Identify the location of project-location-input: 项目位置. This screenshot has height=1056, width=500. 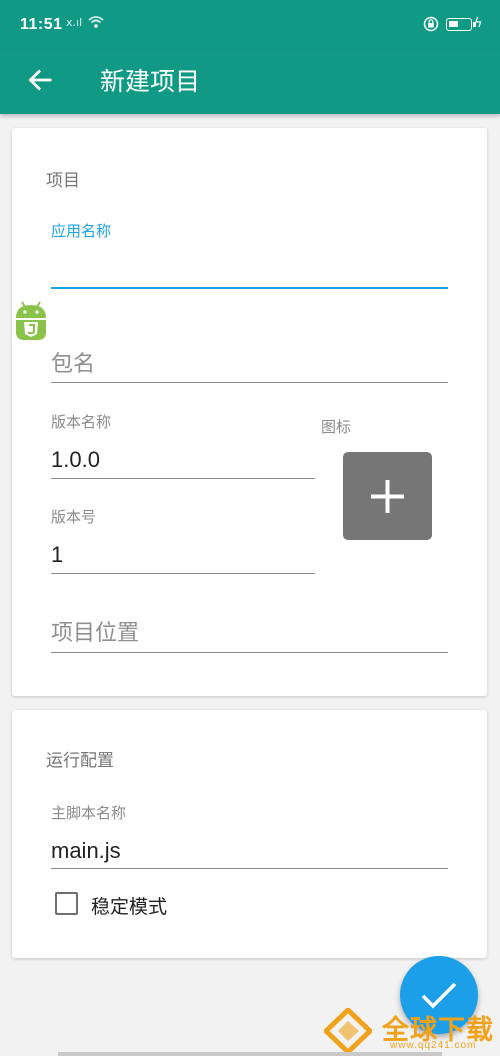
(95, 631).